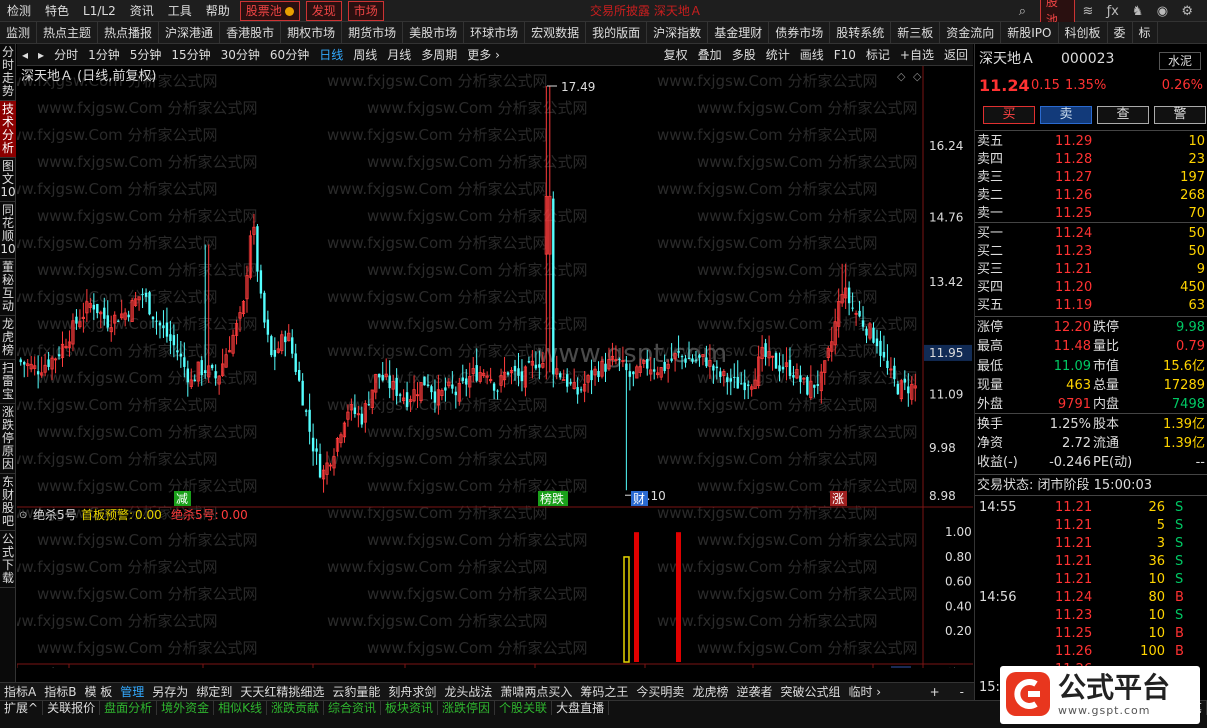 This screenshot has width=1207, height=728. I want to click on bottom-tab: 扩展^, so click(22, 708).